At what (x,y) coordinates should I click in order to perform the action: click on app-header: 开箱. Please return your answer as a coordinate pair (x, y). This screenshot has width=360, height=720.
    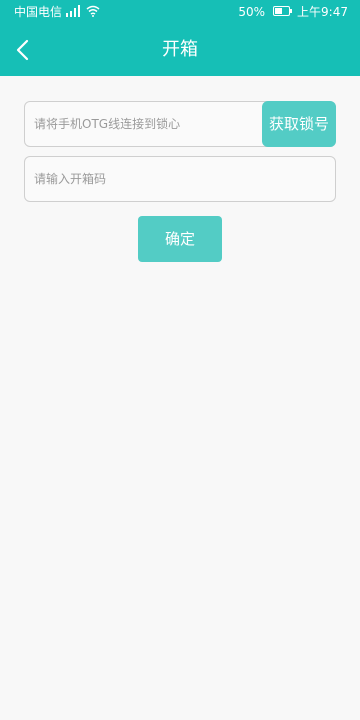
    Looking at the image, I should click on (180, 50).